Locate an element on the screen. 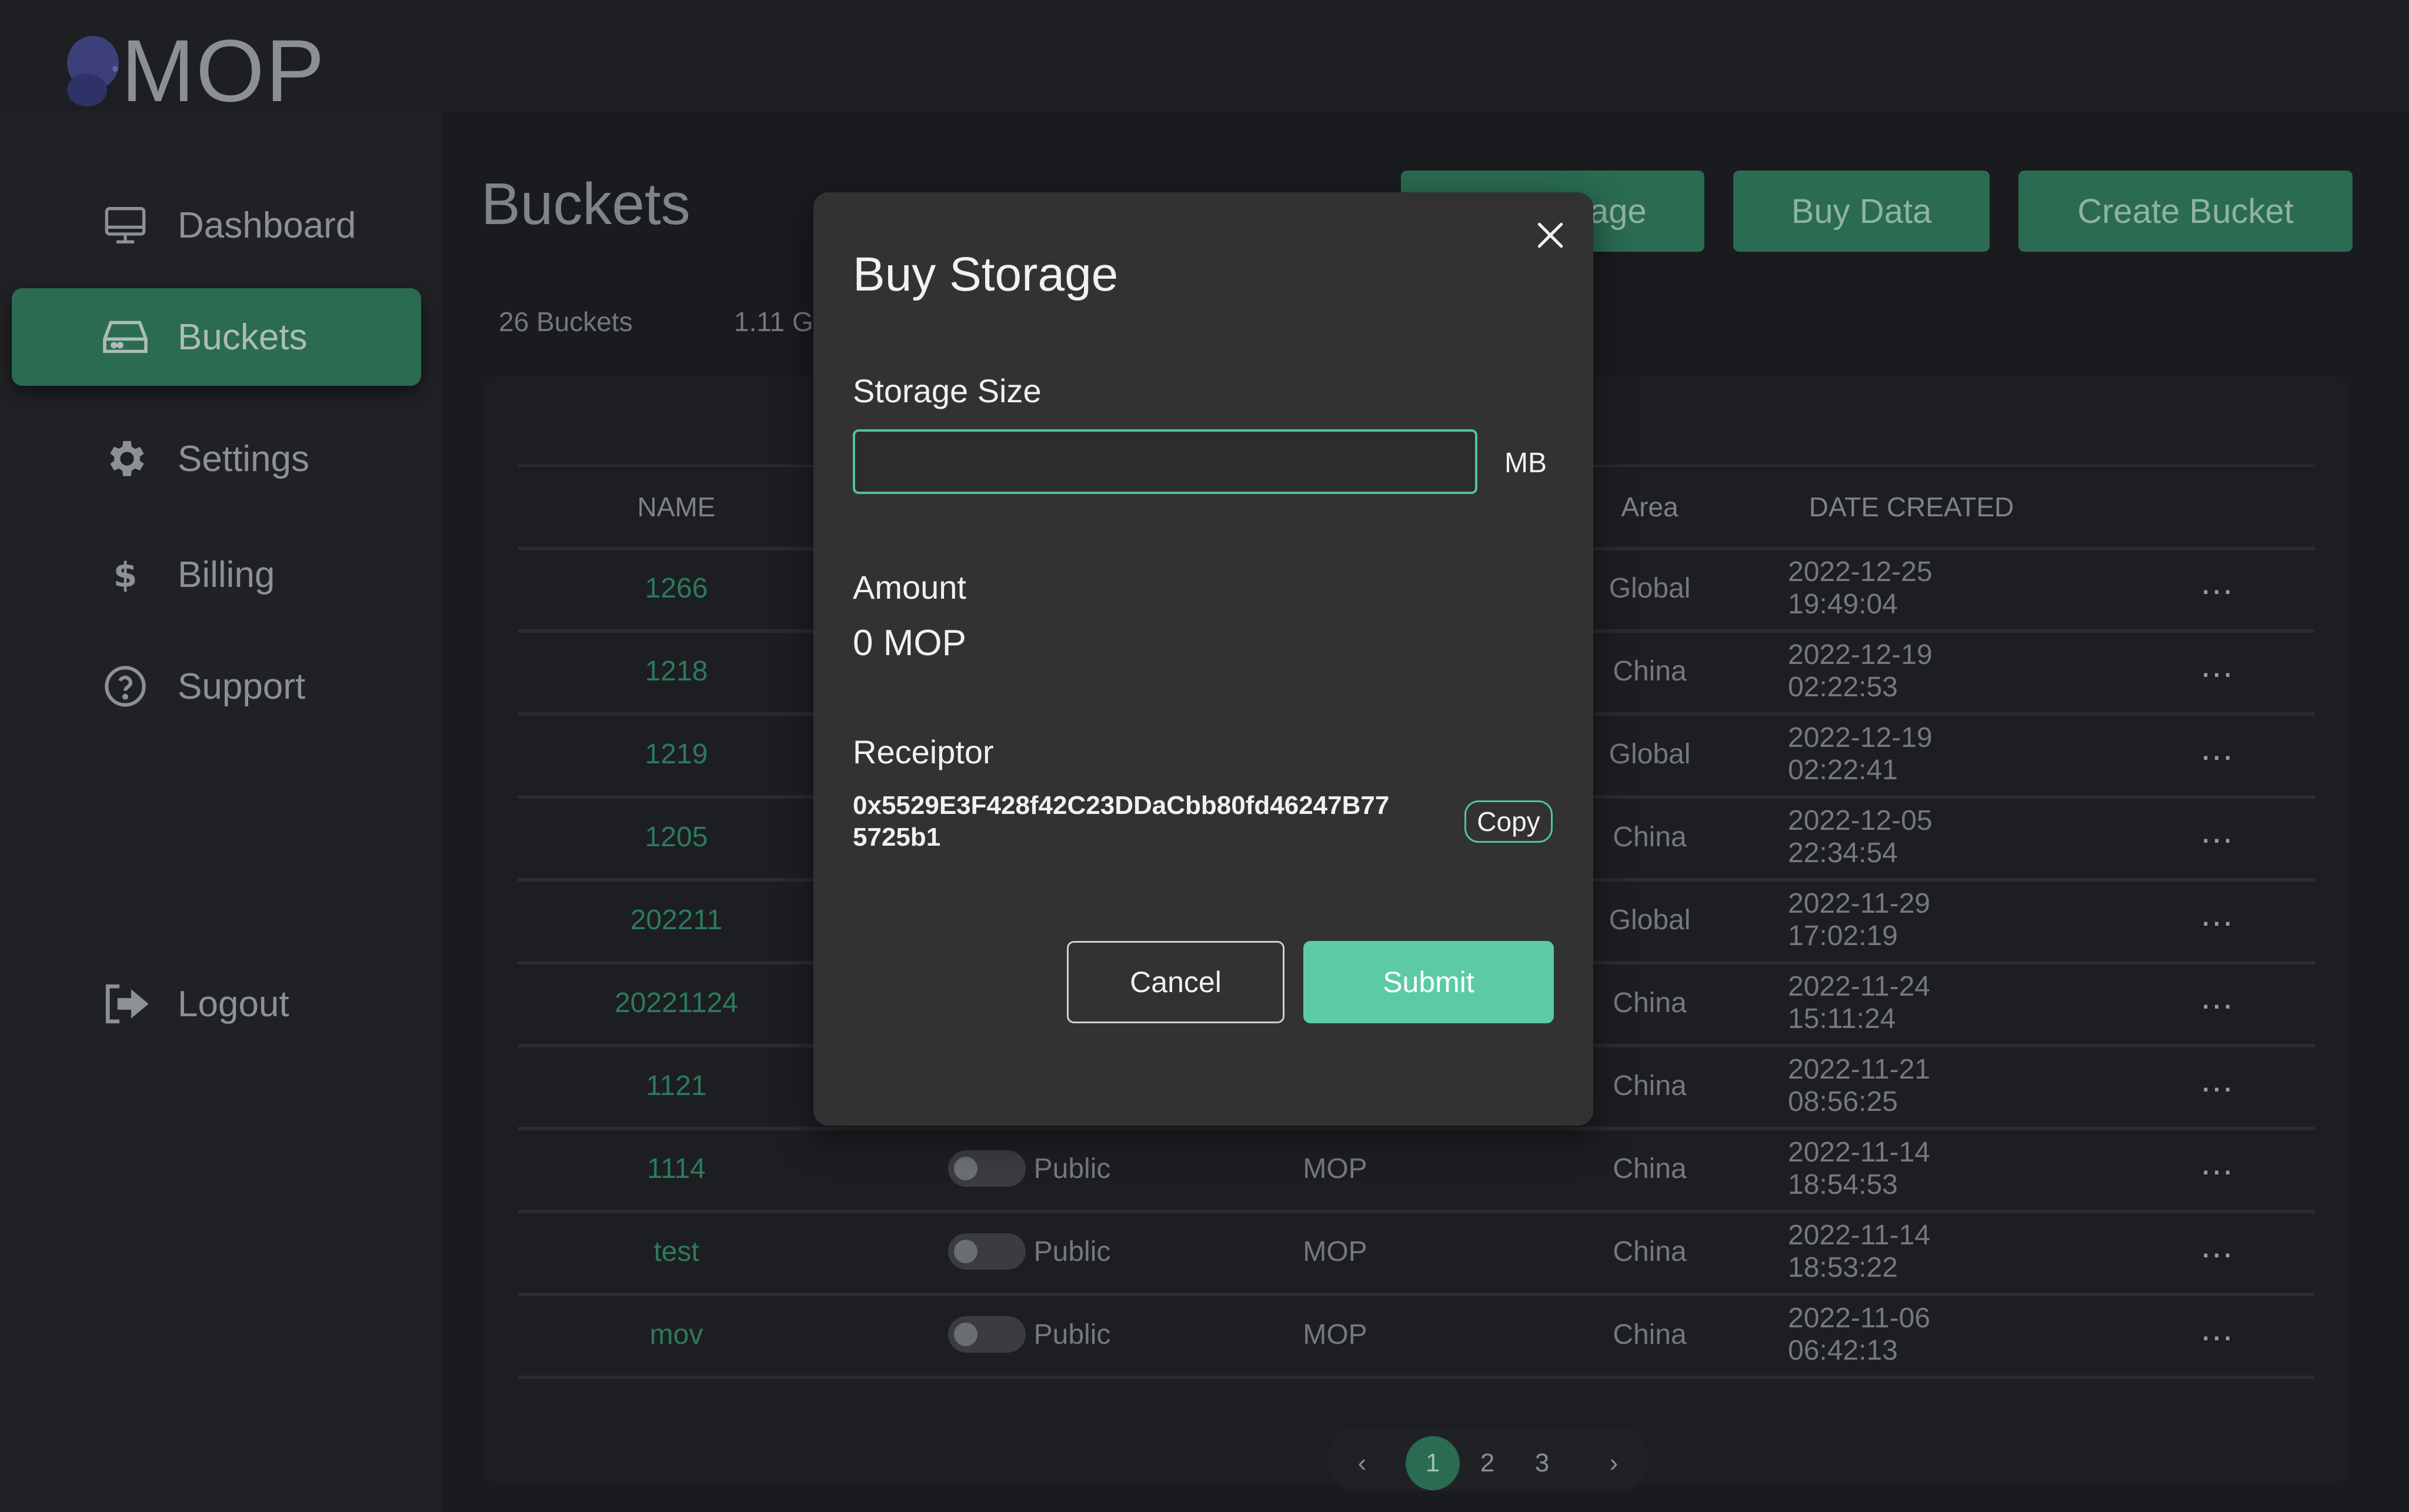 The width and height of the screenshot is (2409, 1512). gear-icon is located at coordinates (125, 458).